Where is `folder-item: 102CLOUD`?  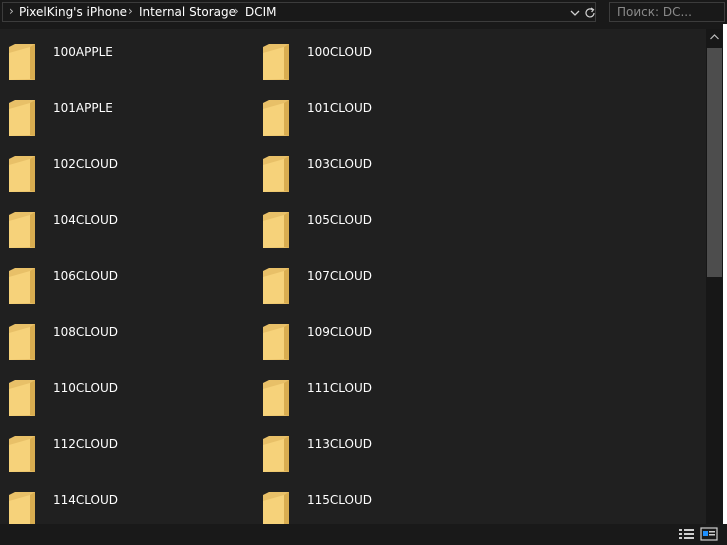 folder-item: 102CLOUD is located at coordinates (120, 166).